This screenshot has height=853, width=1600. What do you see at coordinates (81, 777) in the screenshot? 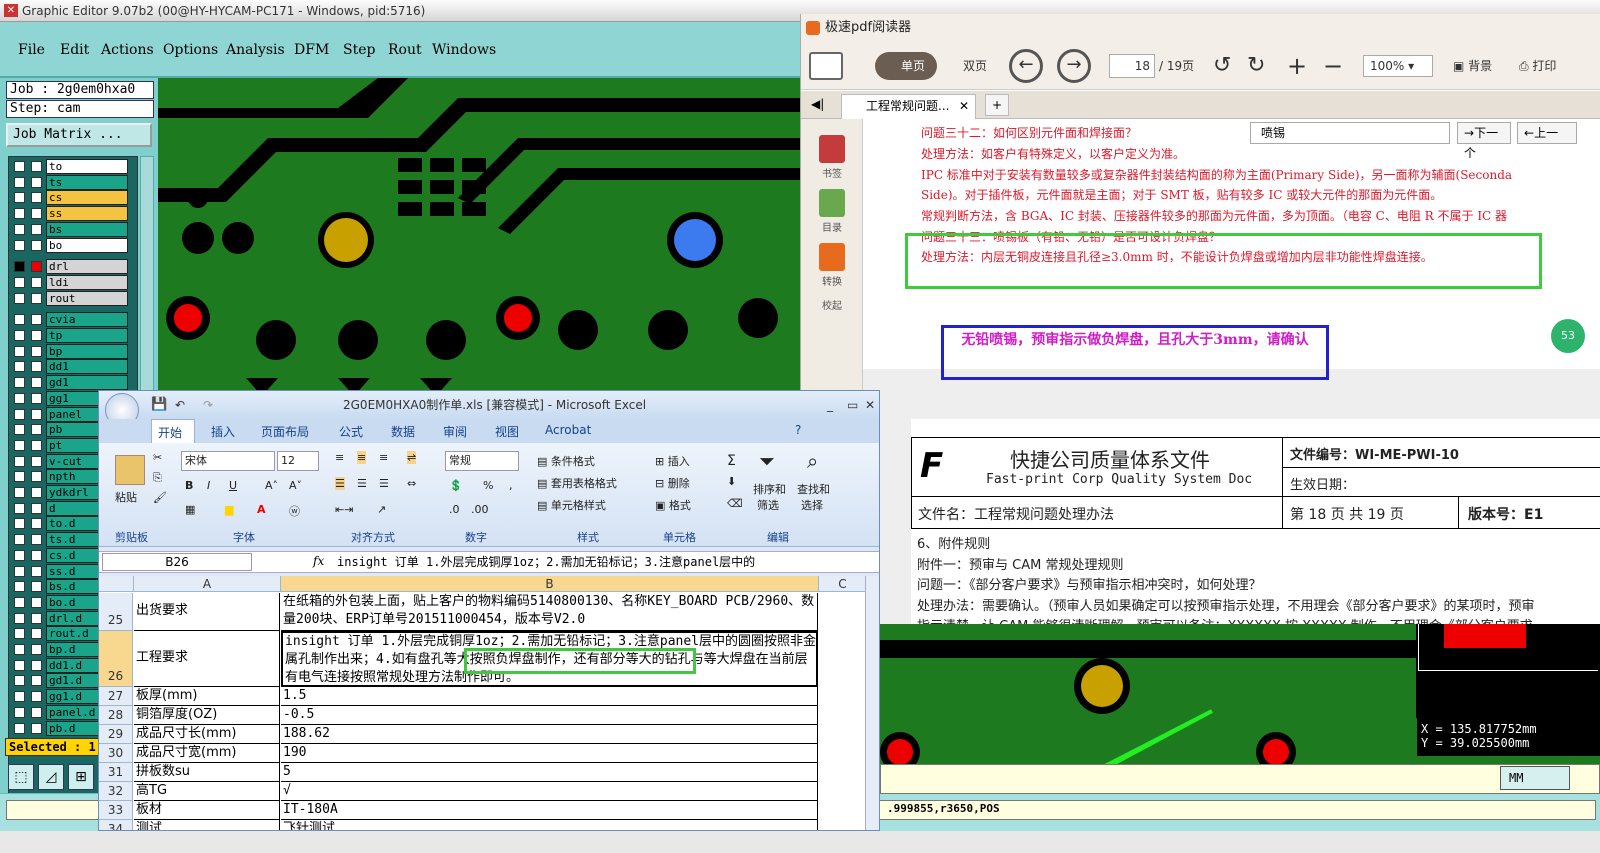
I see `grid-icon: ⊞` at bounding box center [81, 777].